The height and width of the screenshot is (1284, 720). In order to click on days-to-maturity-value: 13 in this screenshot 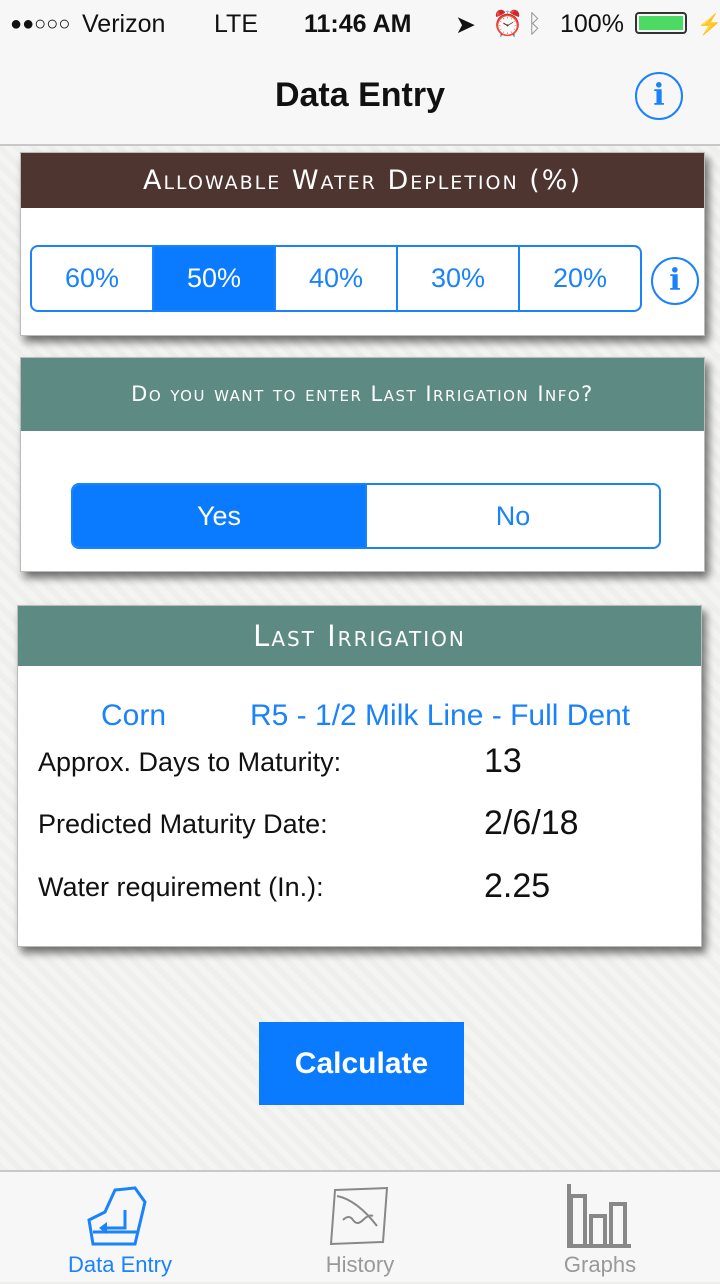, I will do `click(503, 761)`.